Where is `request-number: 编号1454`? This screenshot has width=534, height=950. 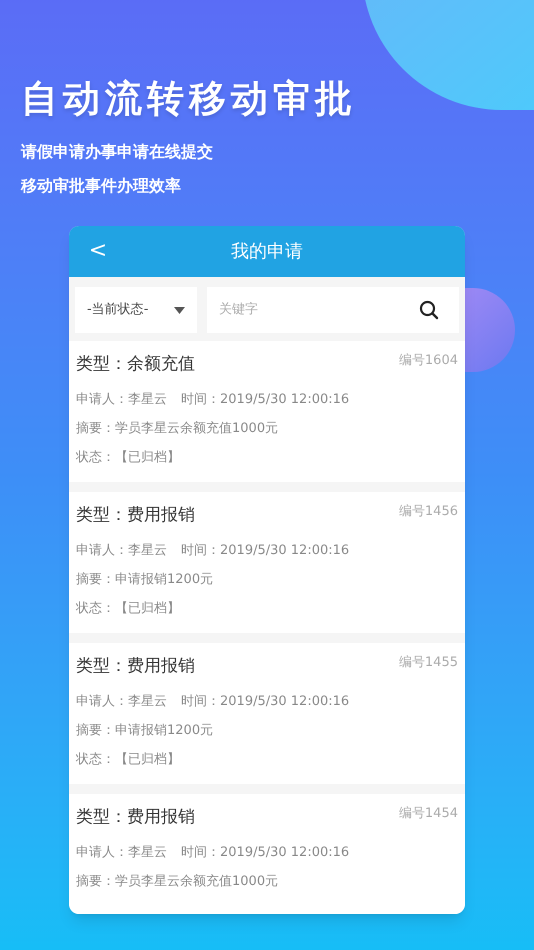
request-number: 编号1454 is located at coordinates (428, 814).